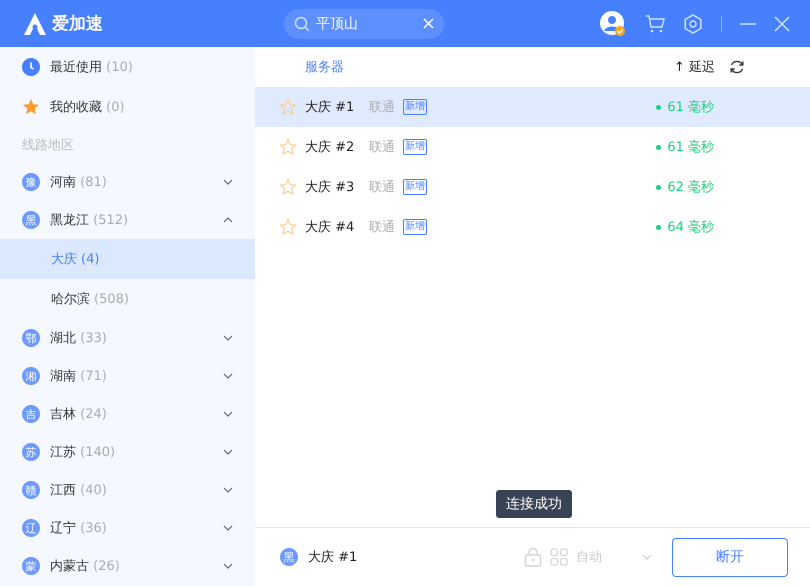 The height and width of the screenshot is (586, 810). Describe the element at coordinates (31, 528) in the screenshot. I see `region-badge: 辽` at that location.